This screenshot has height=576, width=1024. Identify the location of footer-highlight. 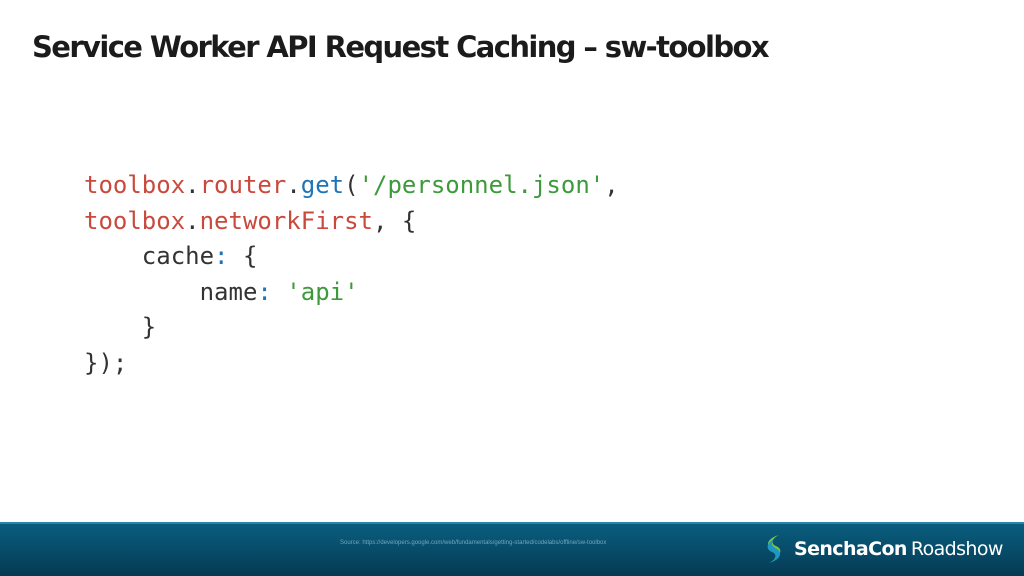
(512, 523).